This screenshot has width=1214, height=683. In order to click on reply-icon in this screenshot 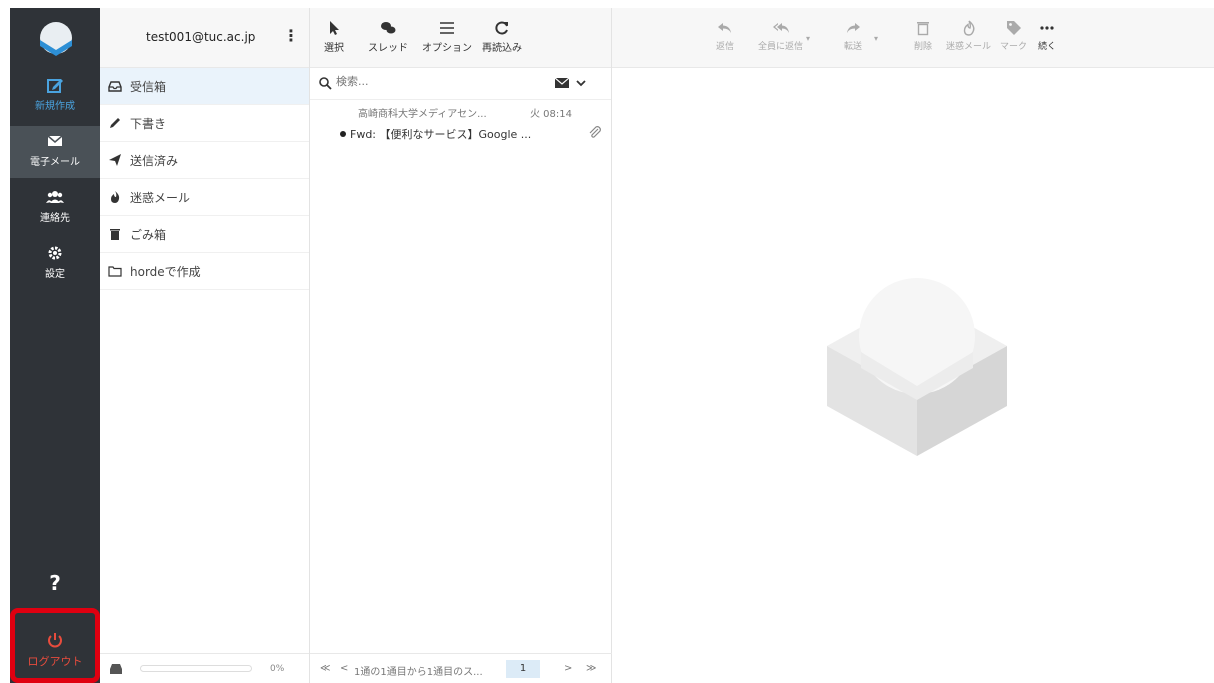, I will do `click(724, 28)`.